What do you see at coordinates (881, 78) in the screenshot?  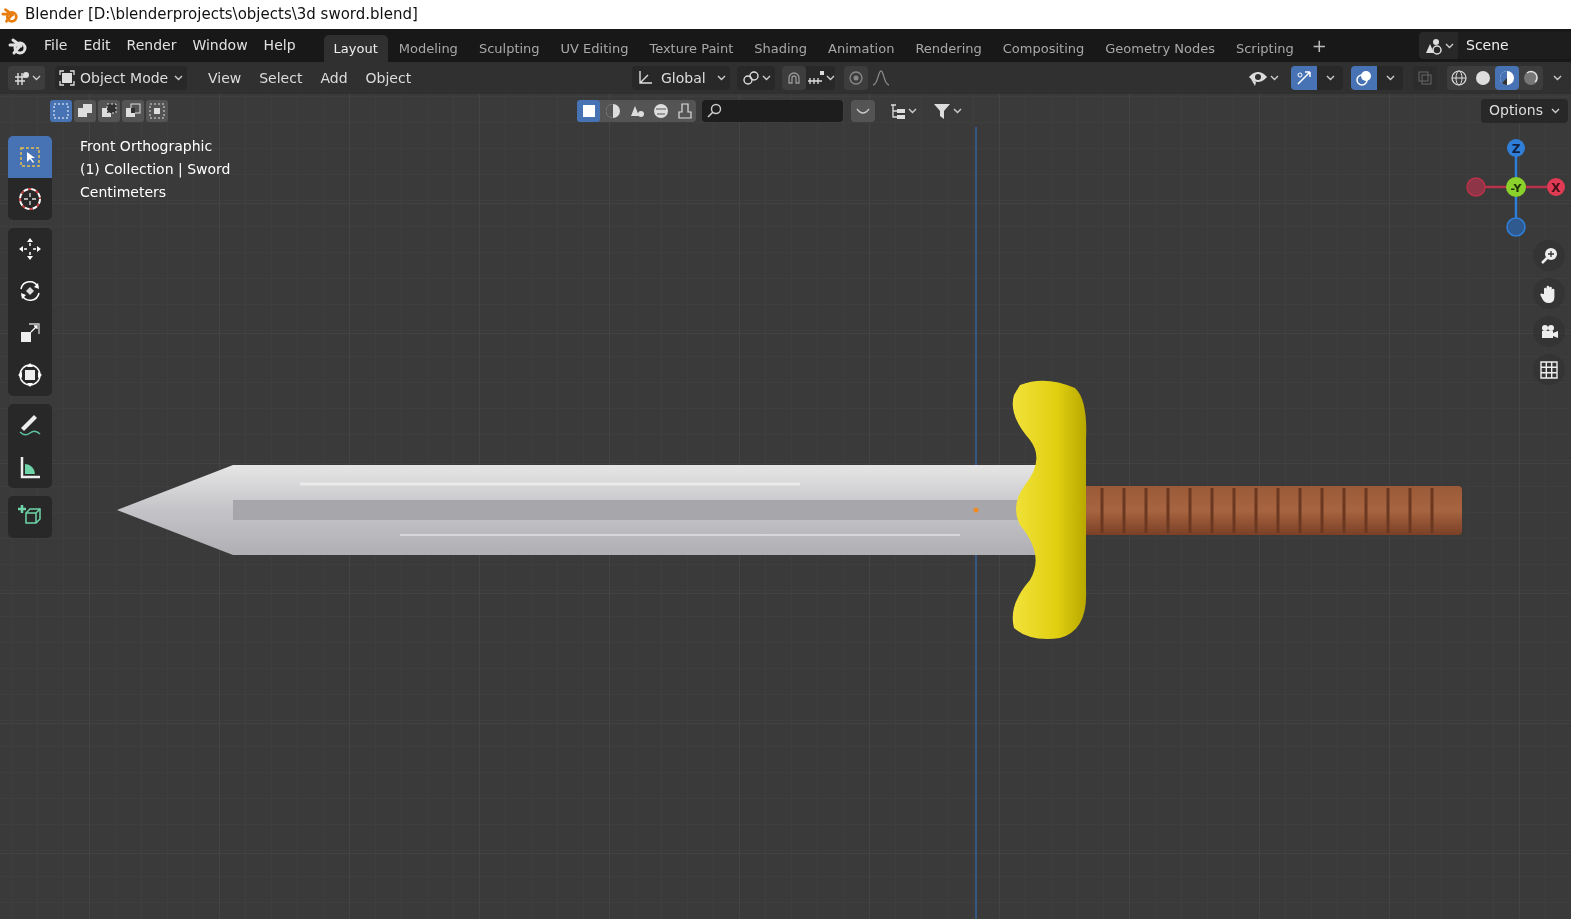 I see `falloff-curve-icon` at bounding box center [881, 78].